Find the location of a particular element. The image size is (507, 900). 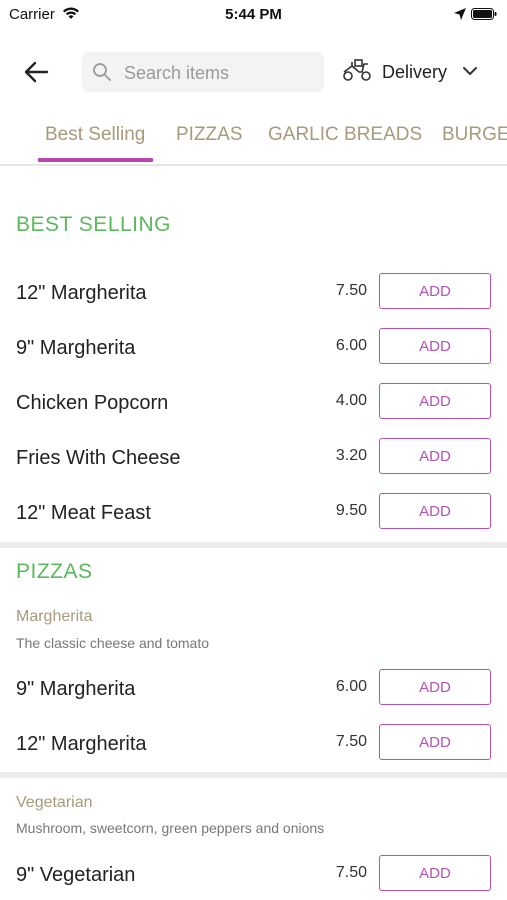

status-time: 5:44 PM is located at coordinates (253, 14).